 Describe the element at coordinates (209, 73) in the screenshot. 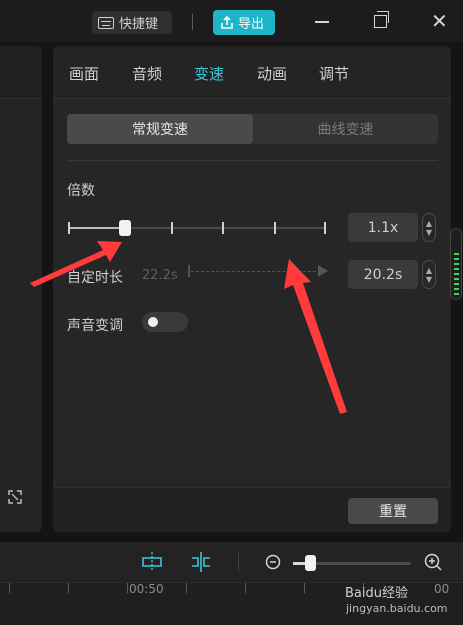

I see `tab-speed: 变速` at that location.